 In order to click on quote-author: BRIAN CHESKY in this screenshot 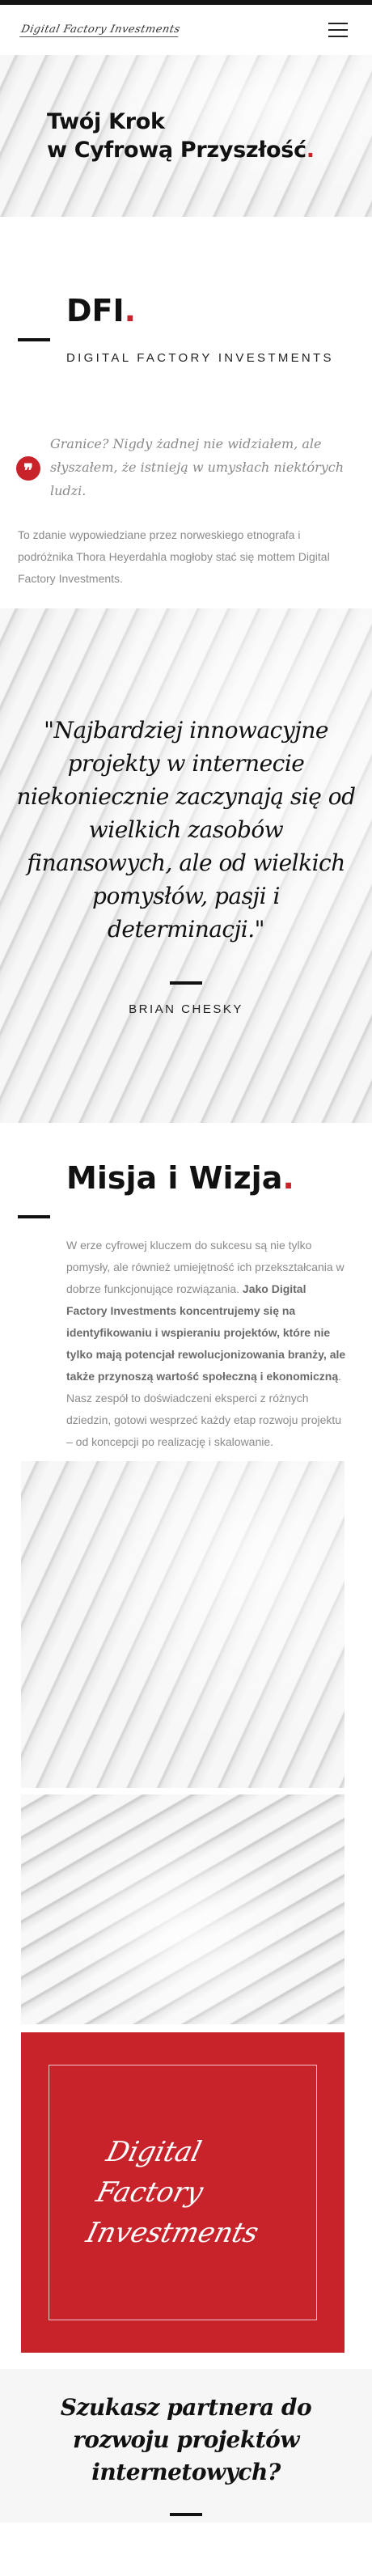, I will do `click(186, 1009)`.